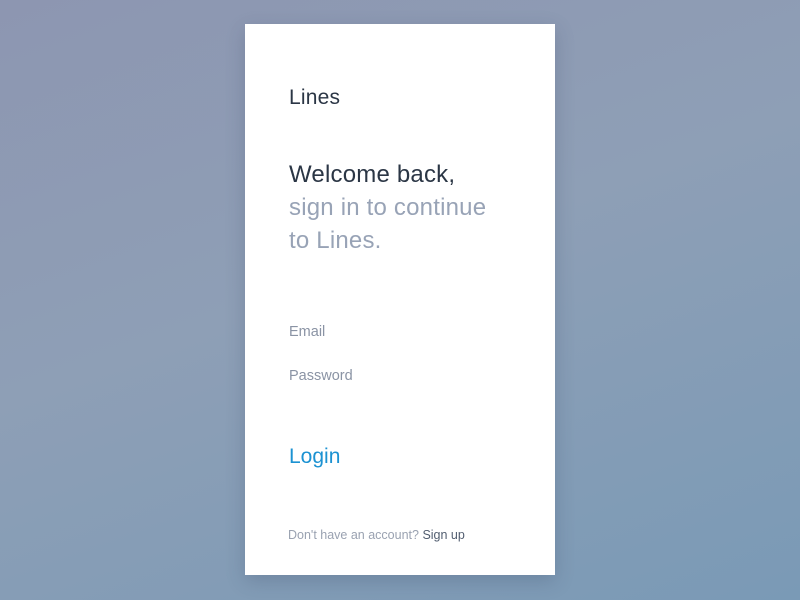  What do you see at coordinates (314, 457) in the screenshot?
I see `login-button: Login` at bounding box center [314, 457].